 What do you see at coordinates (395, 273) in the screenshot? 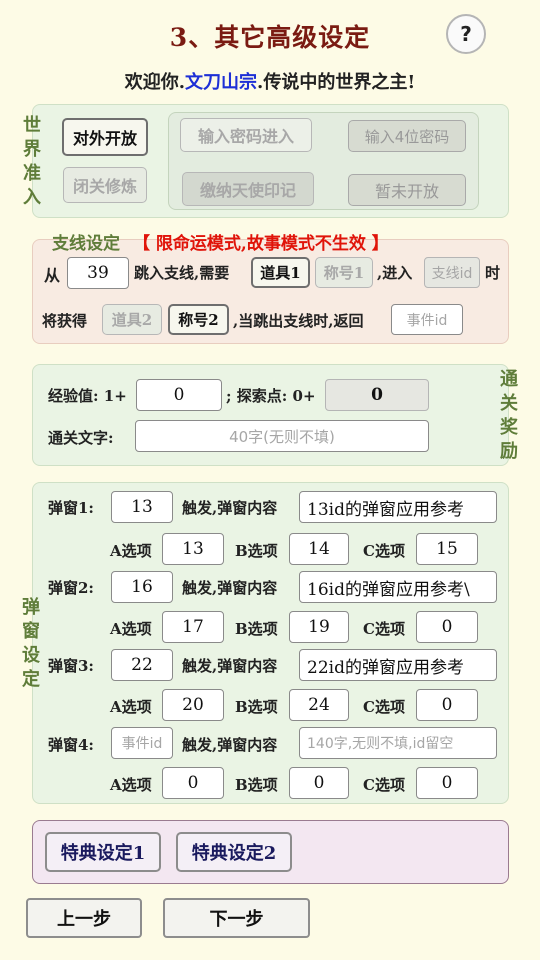
I see `enter-label: ,进入` at bounding box center [395, 273].